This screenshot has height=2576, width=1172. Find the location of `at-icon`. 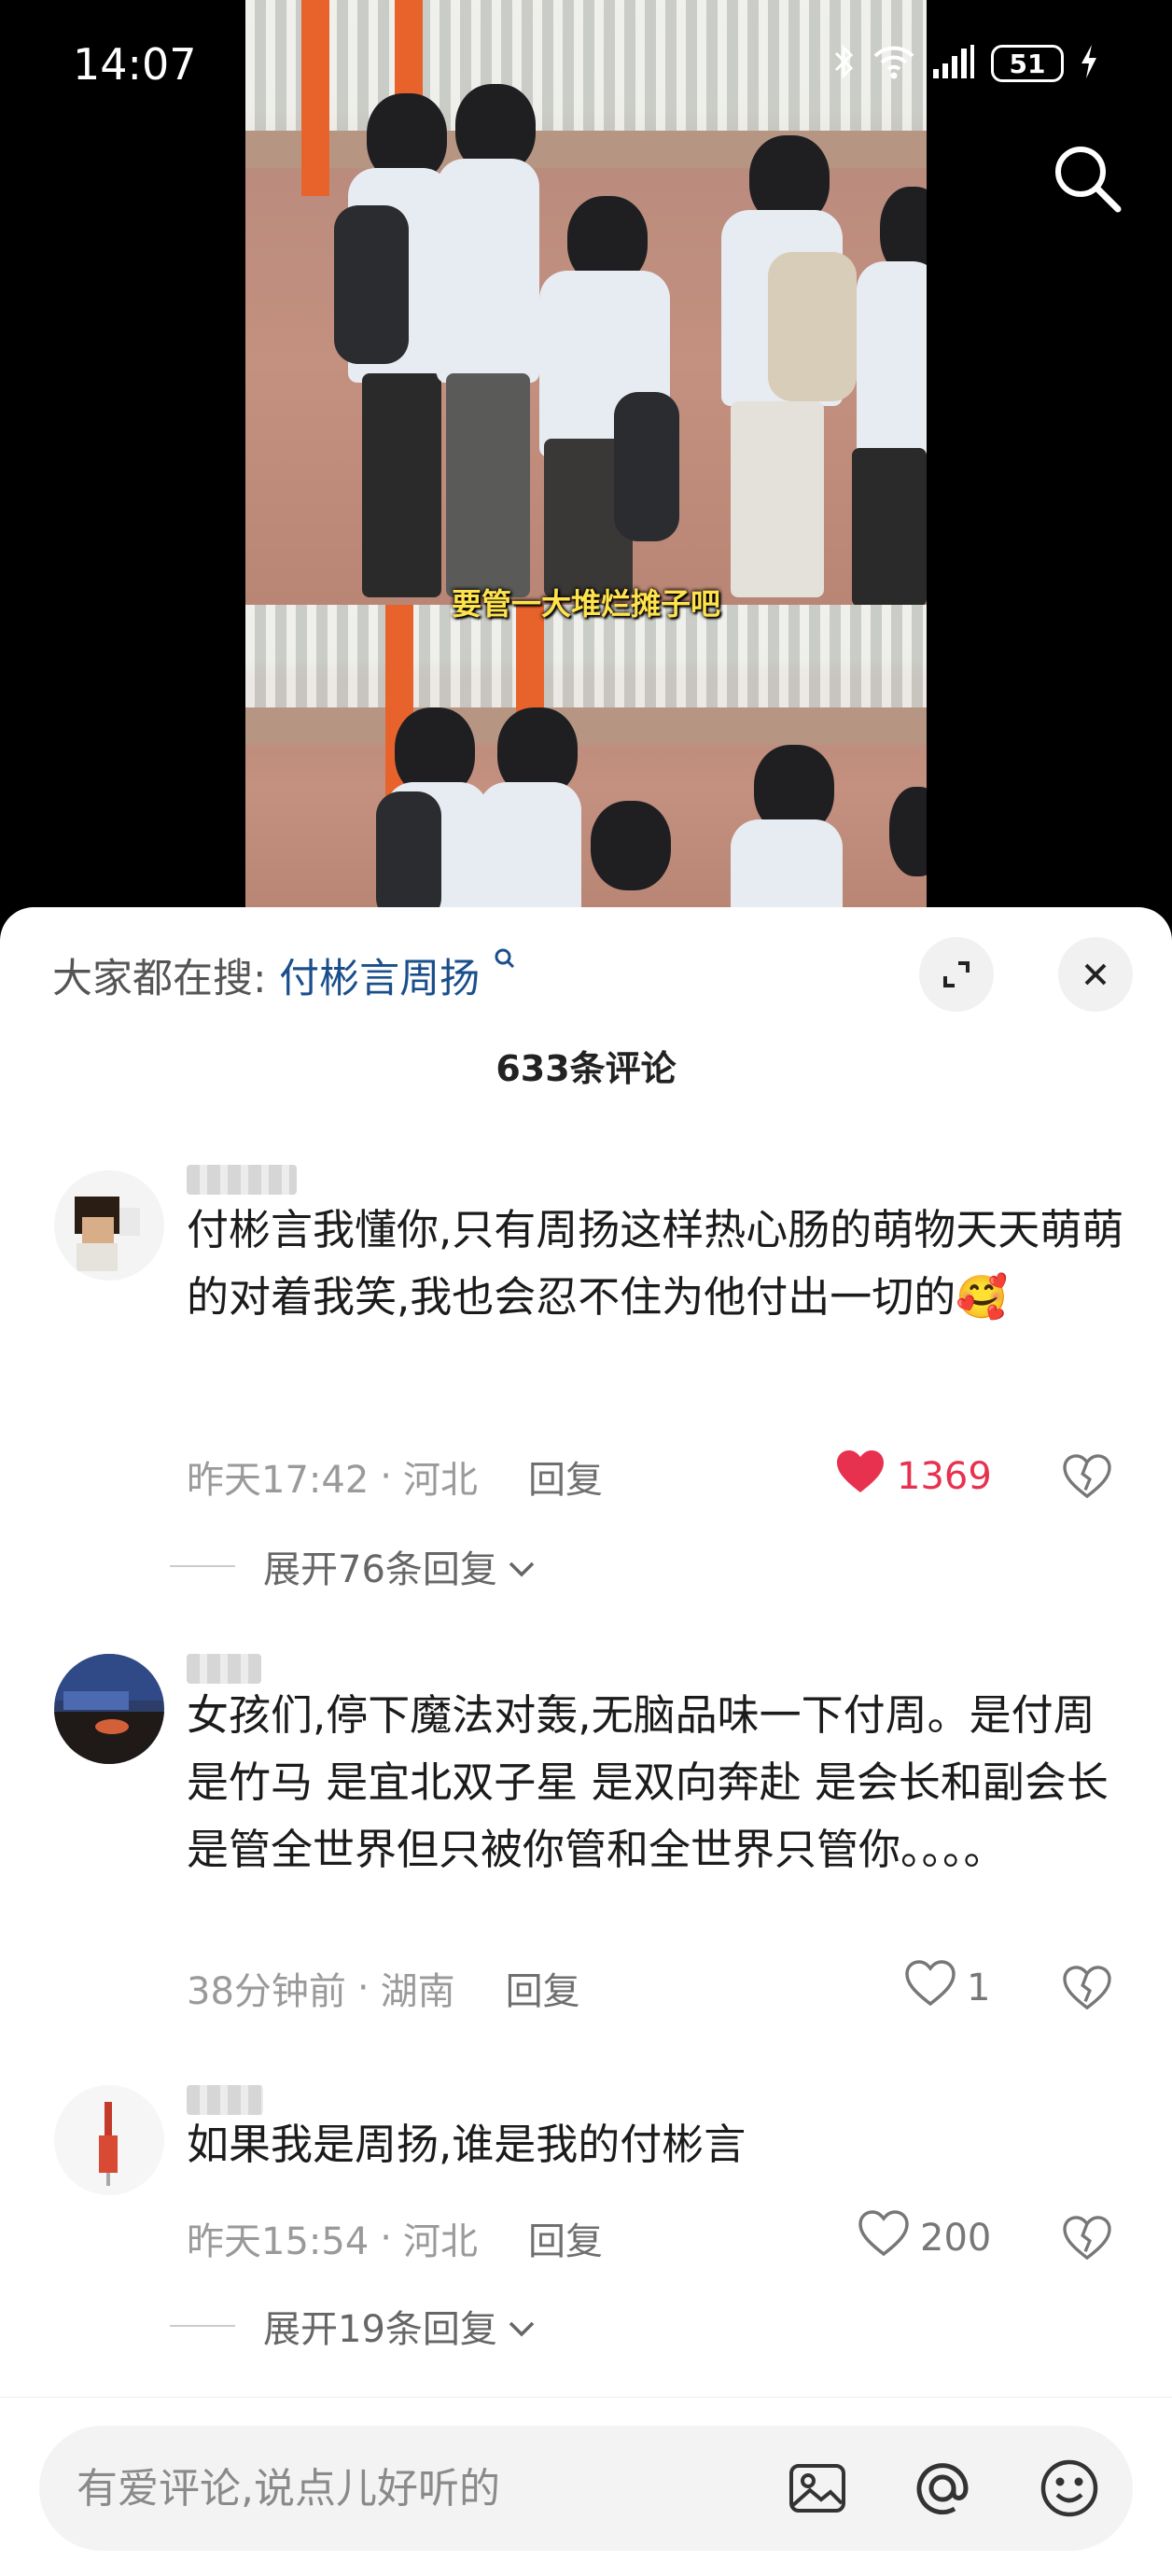

at-icon is located at coordinates (942, 2488).